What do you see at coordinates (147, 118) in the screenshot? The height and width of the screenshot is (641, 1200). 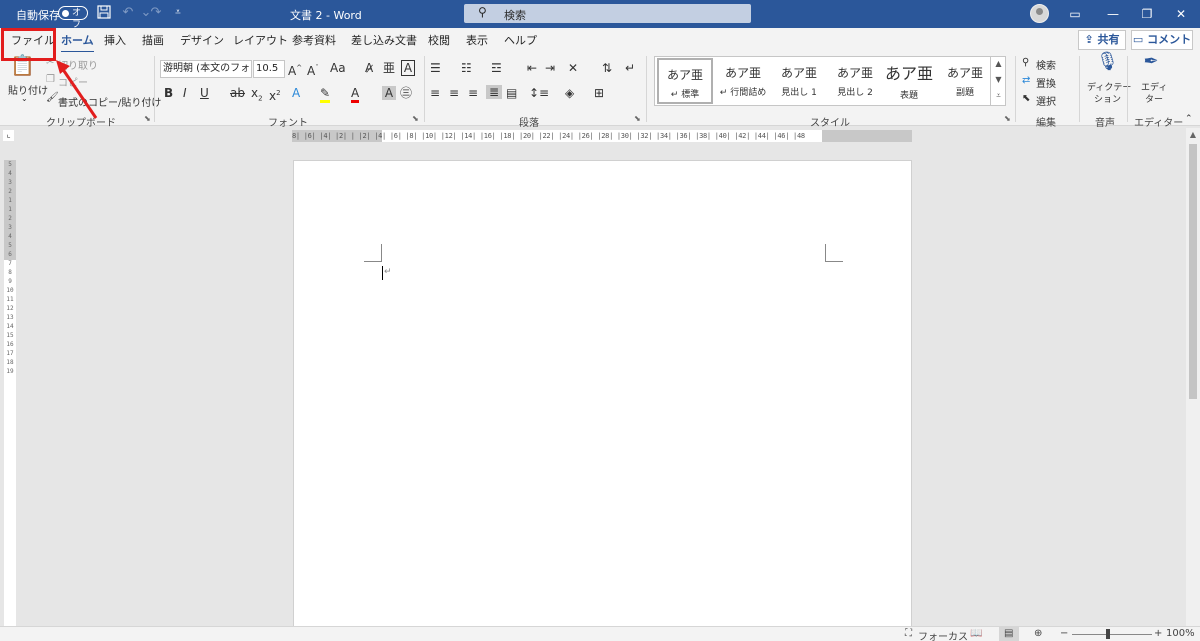 I see `clipboard-launcher-icon: ⬊` at bounding box center [147, 118].